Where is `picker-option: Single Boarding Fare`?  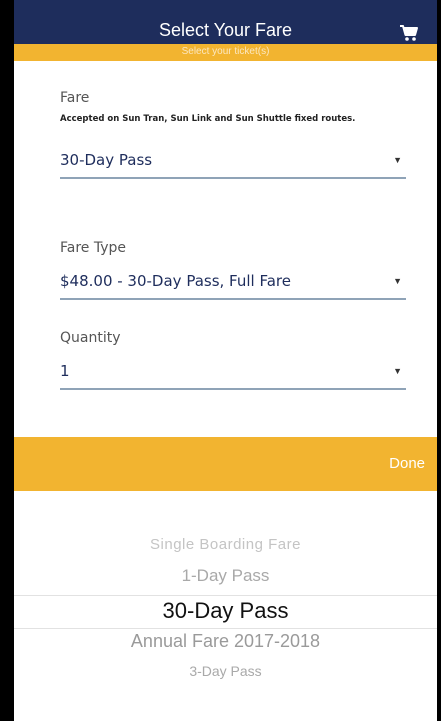 picker-option: Single Boarding Fare is located at coordinates (225, 544).